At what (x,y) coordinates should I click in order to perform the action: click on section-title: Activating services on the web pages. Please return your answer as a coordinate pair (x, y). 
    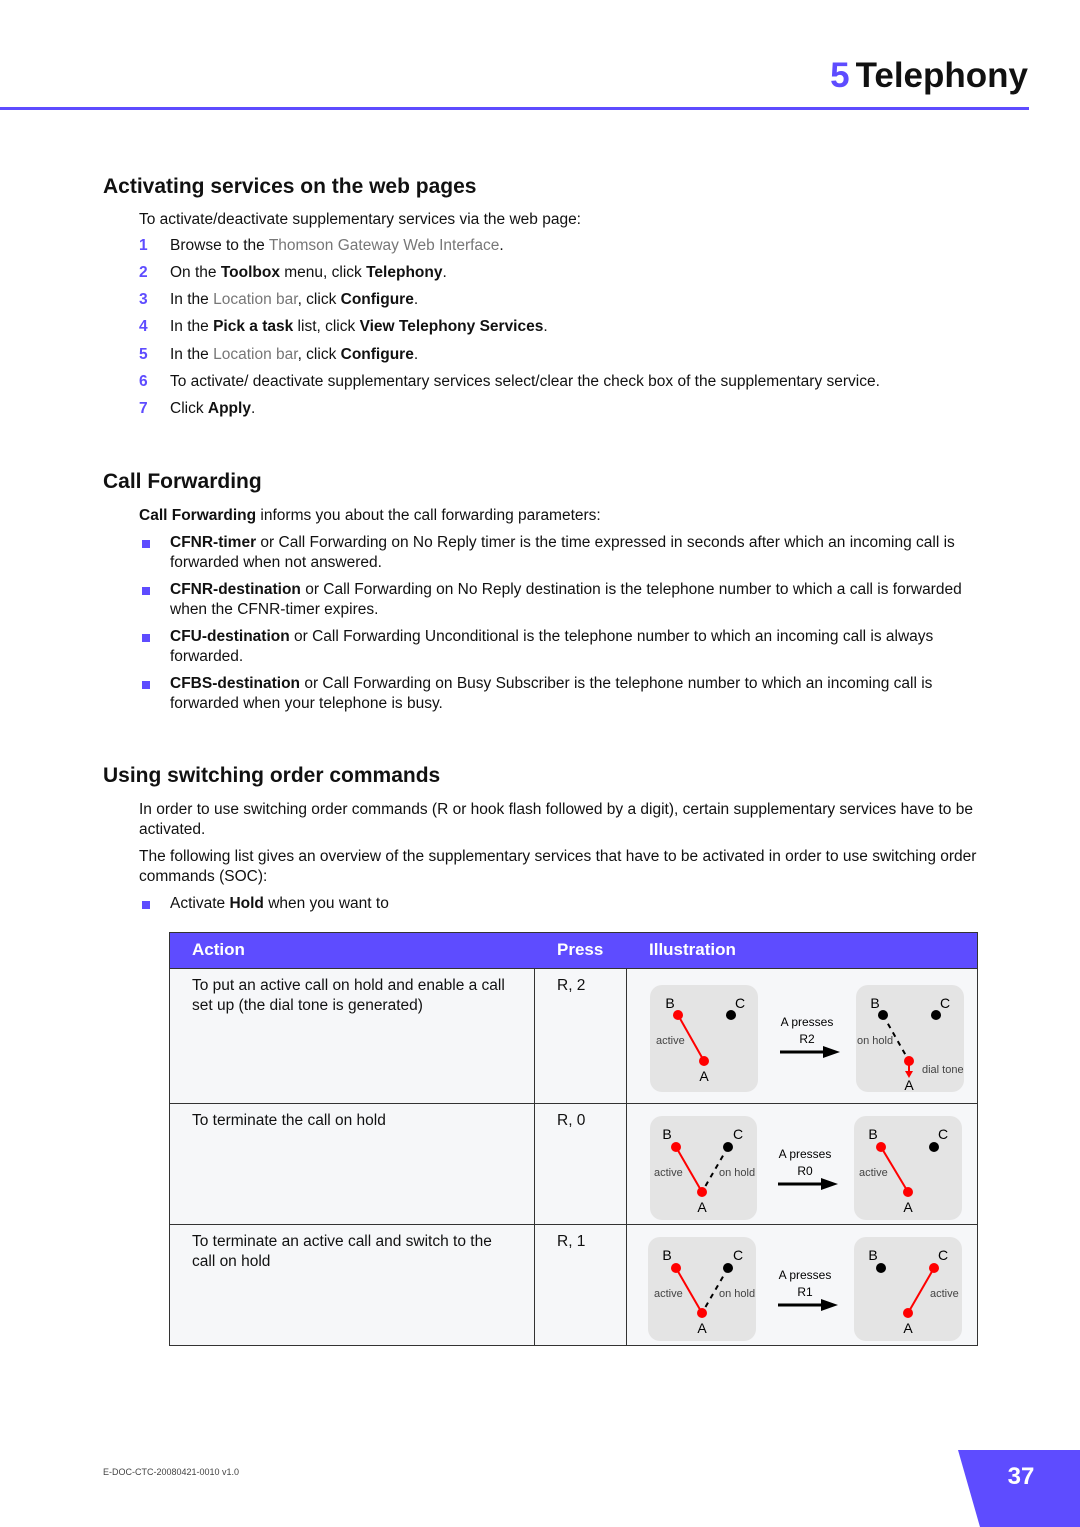
    Looking at the image, I should click on (290, 186).